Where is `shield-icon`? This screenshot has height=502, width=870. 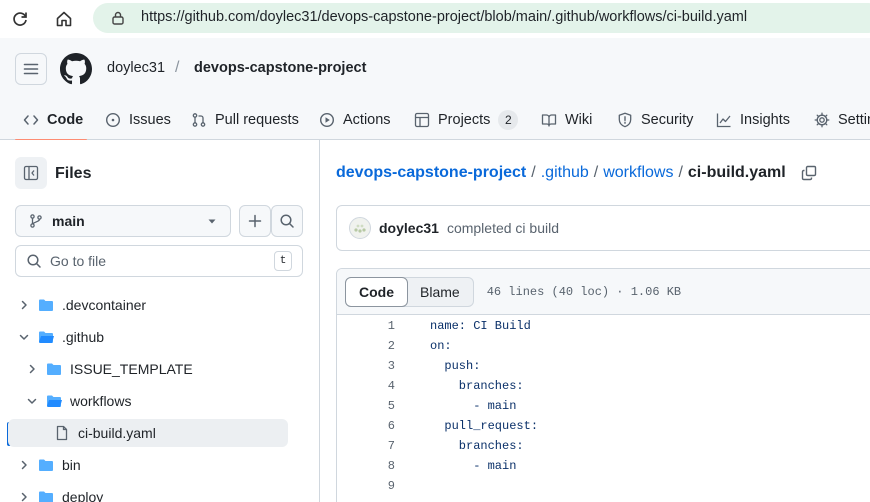 shield-icon is located at coordinates (625, 120).